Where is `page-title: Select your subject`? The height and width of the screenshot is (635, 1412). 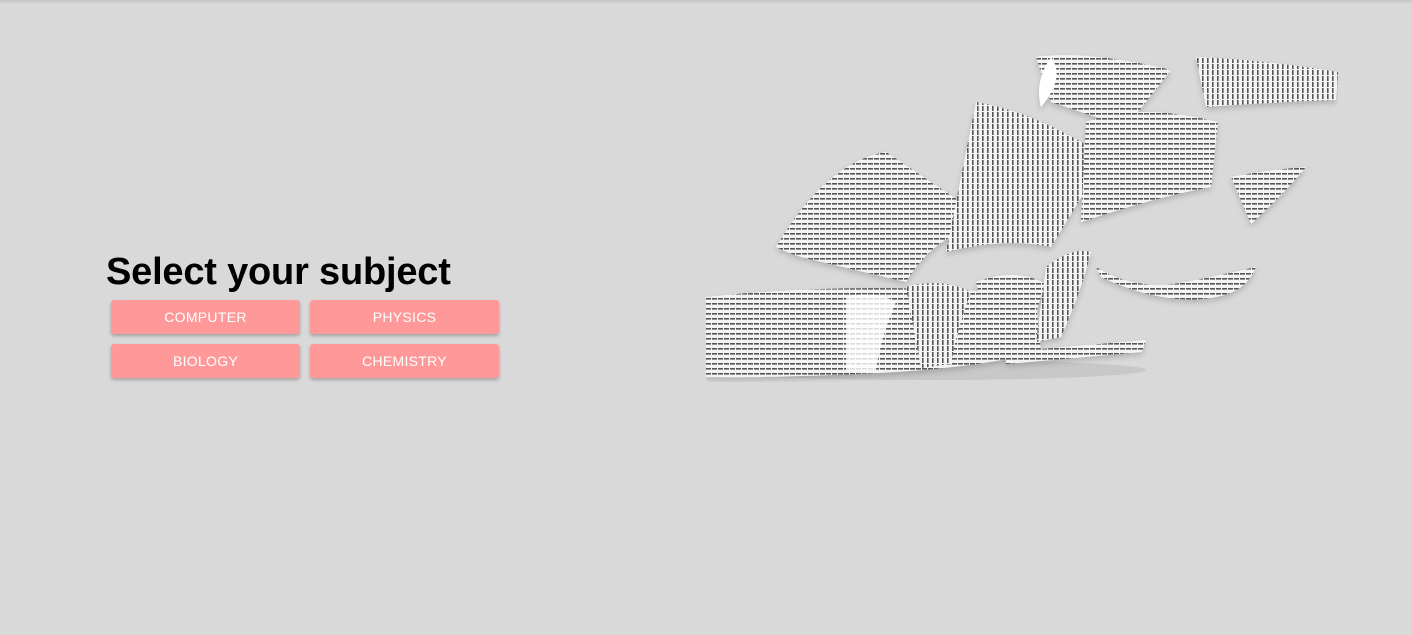
page-title: Select your subject is located at coordinates (278, 272).